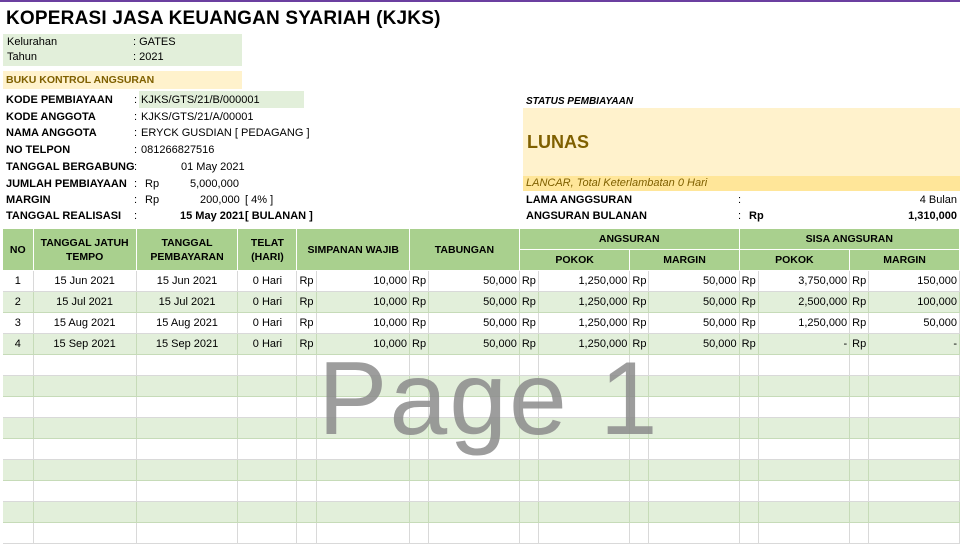 Image resolution: width=960 pixels, height=544 pixels. What do you see at coordinates (464, 250) in the screenshot?
I see `col-header-tabungan: TABUNGAN` at bounding box center [464, 250].